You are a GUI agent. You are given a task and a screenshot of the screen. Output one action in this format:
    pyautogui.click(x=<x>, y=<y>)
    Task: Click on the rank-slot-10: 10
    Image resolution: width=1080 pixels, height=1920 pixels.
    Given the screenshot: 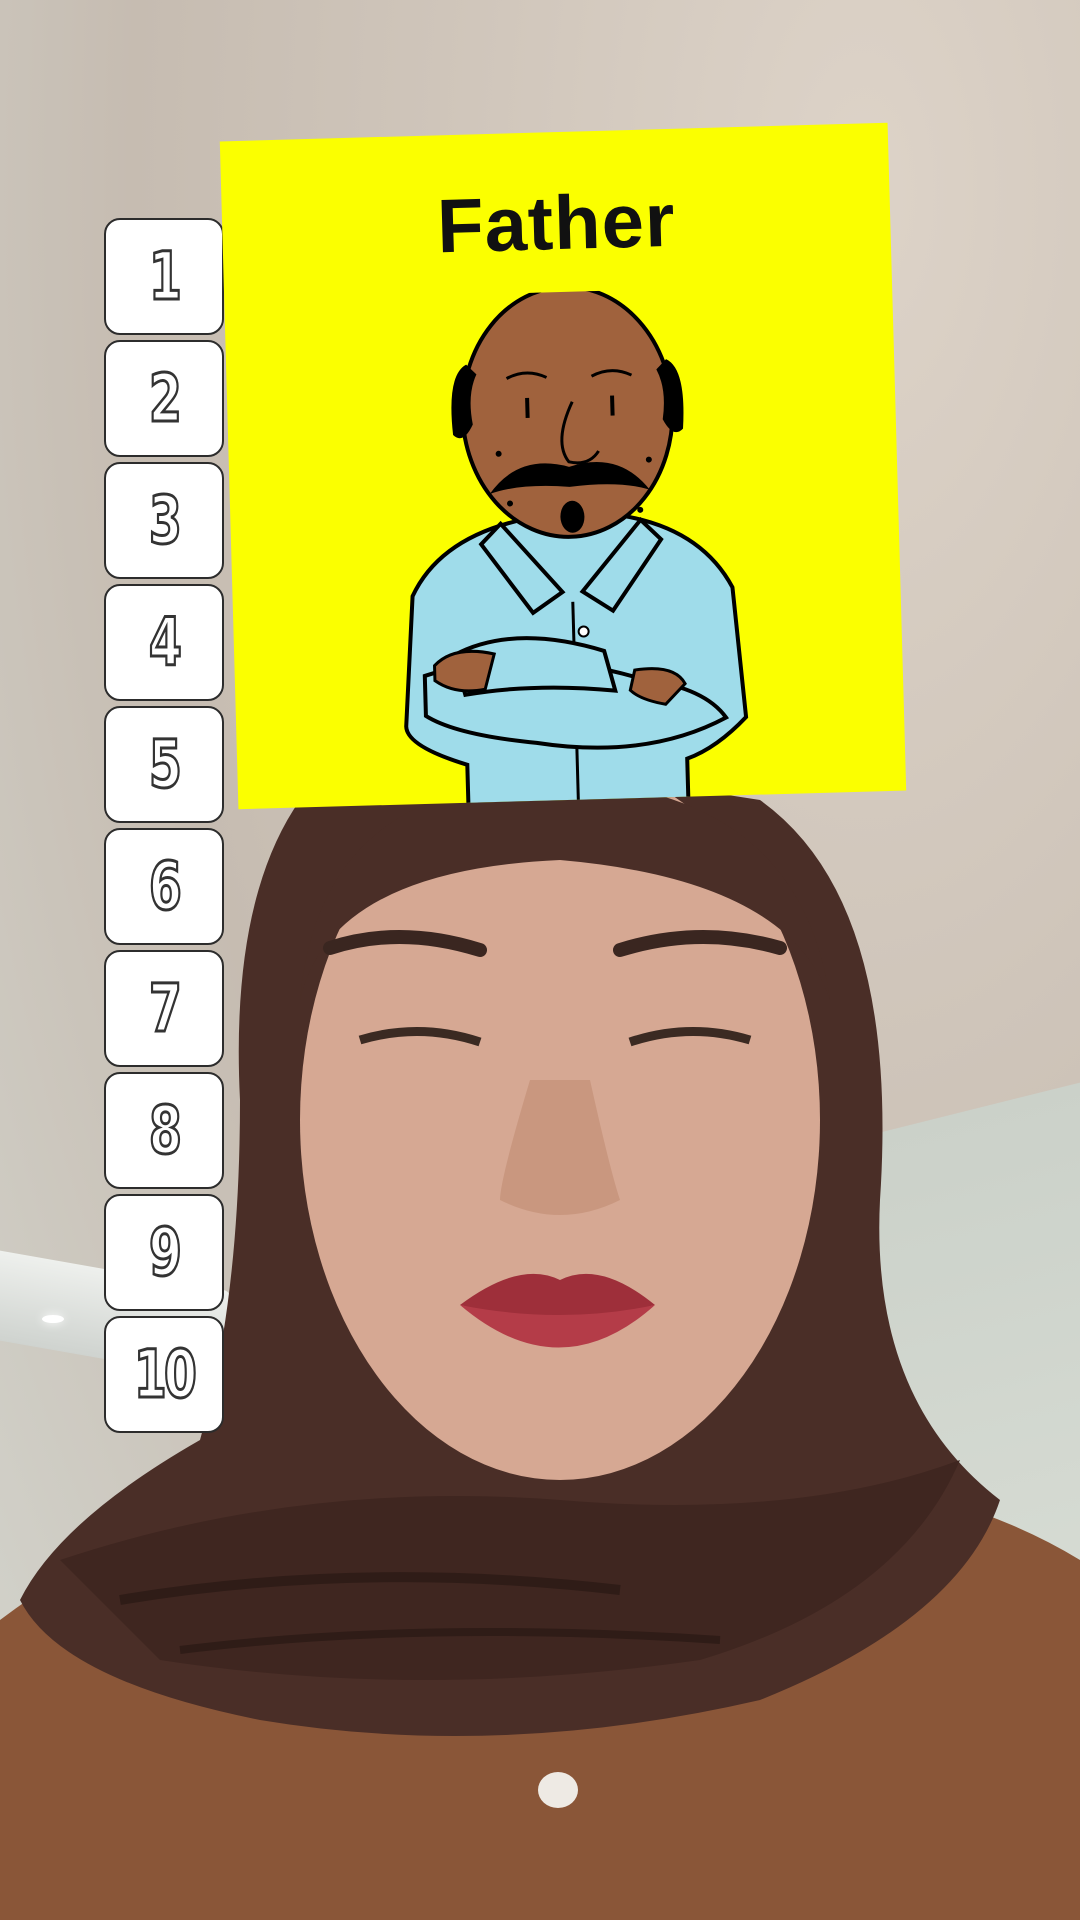 What is the action you would take?
    pyautogui.click(x=164, y=1374)
    